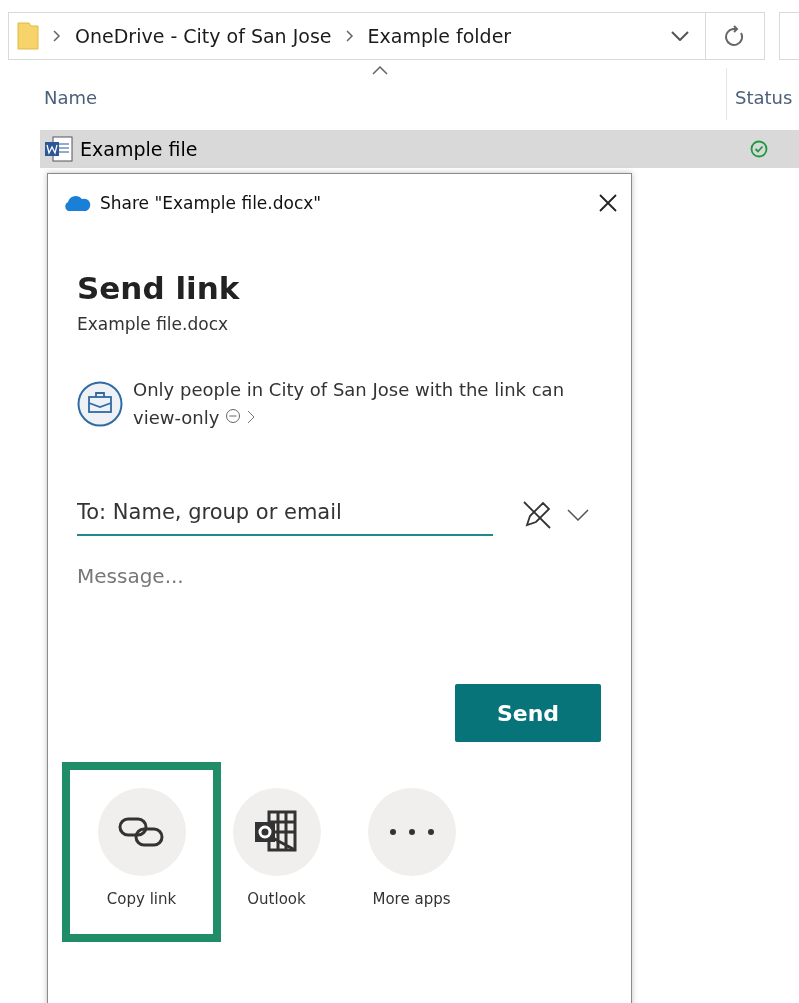 The height and width of the screenshot is (1003, 799). What do you see at coordinates (59, 149) in the screenshot?
I see `word-document-icon` at bounding box center [59, 149].